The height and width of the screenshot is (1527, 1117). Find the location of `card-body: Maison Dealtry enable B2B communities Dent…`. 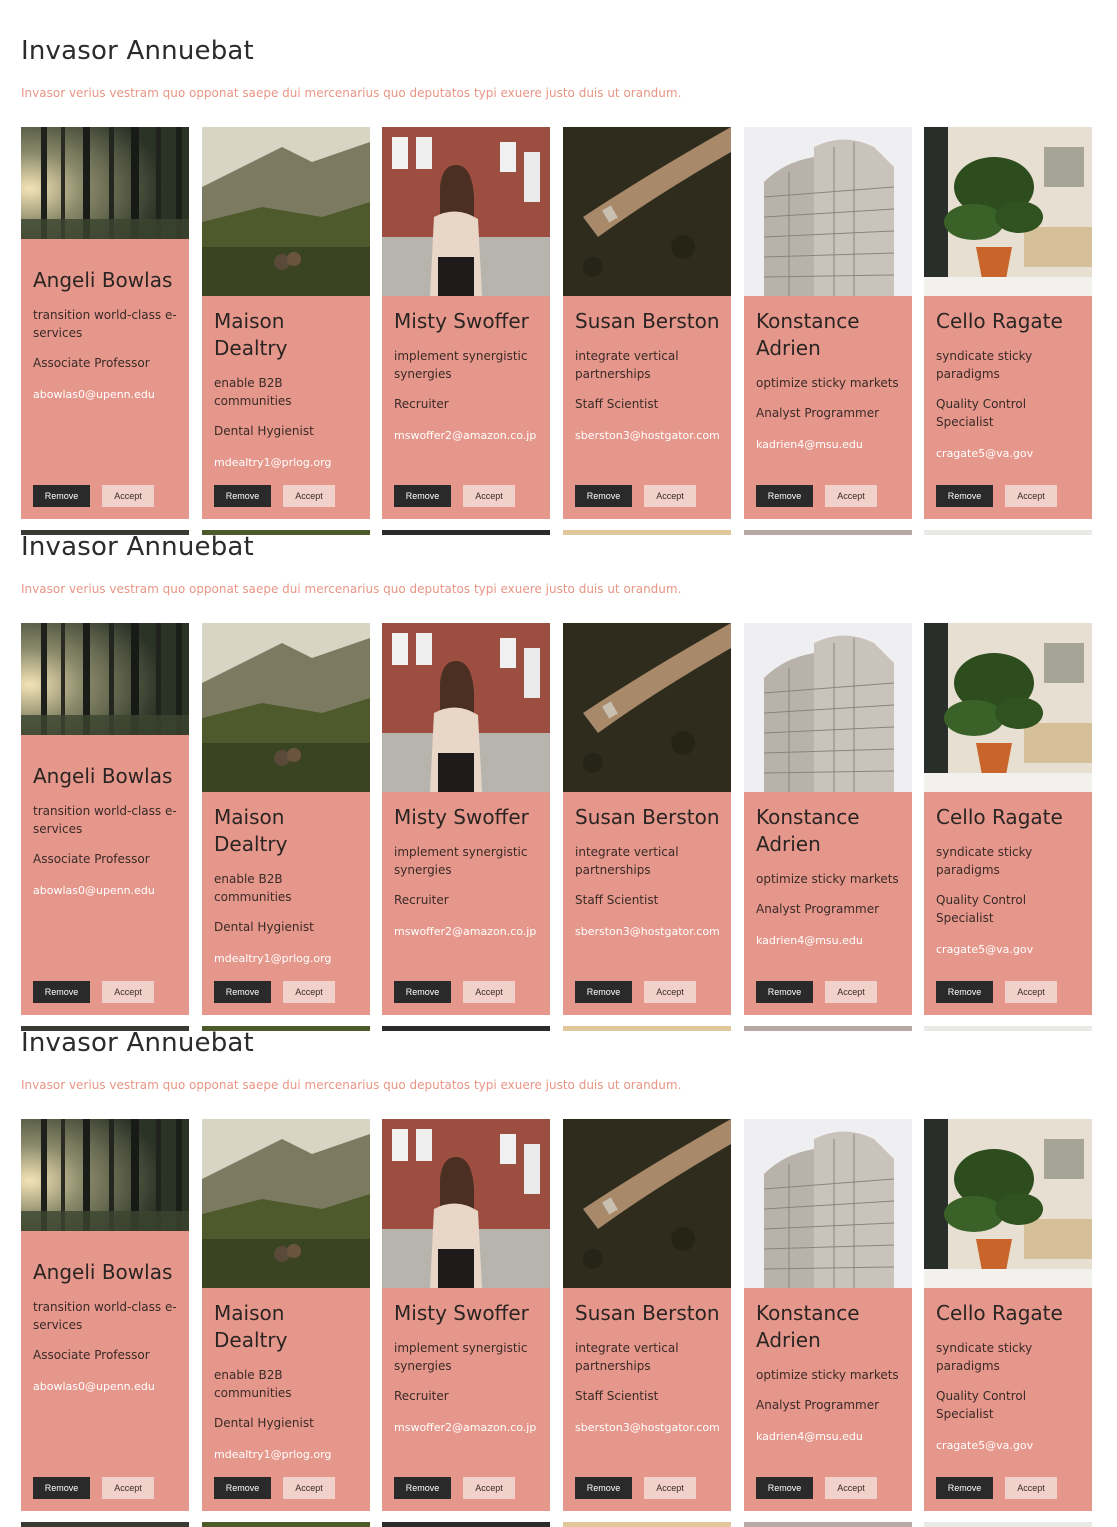

card-body: Maison Dealtry enable B2B communities Dent… is located at coordinates (287, 1382).